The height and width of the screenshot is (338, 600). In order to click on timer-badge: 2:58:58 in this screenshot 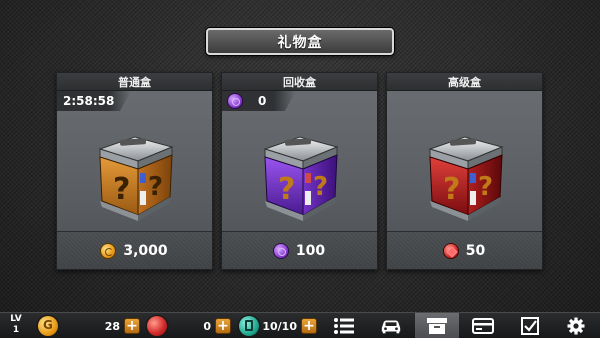, I will do `click(94, 101)`.